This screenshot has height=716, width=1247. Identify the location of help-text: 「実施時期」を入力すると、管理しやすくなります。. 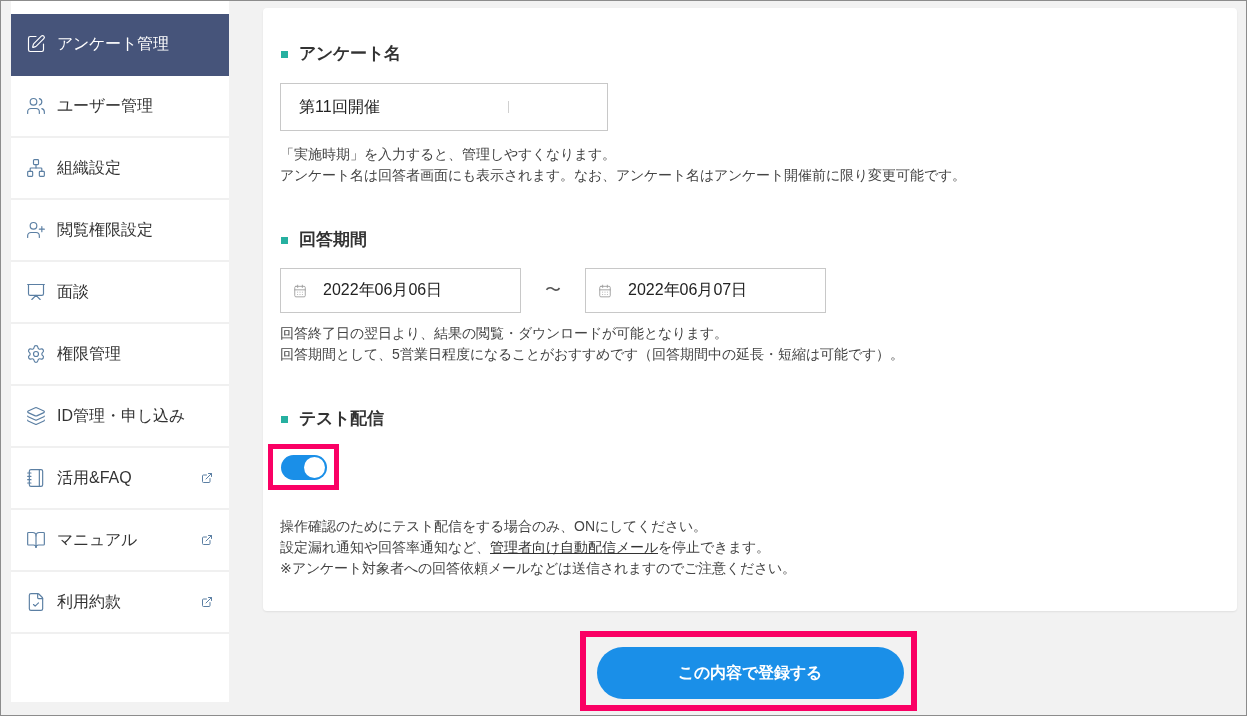
(448, 154).